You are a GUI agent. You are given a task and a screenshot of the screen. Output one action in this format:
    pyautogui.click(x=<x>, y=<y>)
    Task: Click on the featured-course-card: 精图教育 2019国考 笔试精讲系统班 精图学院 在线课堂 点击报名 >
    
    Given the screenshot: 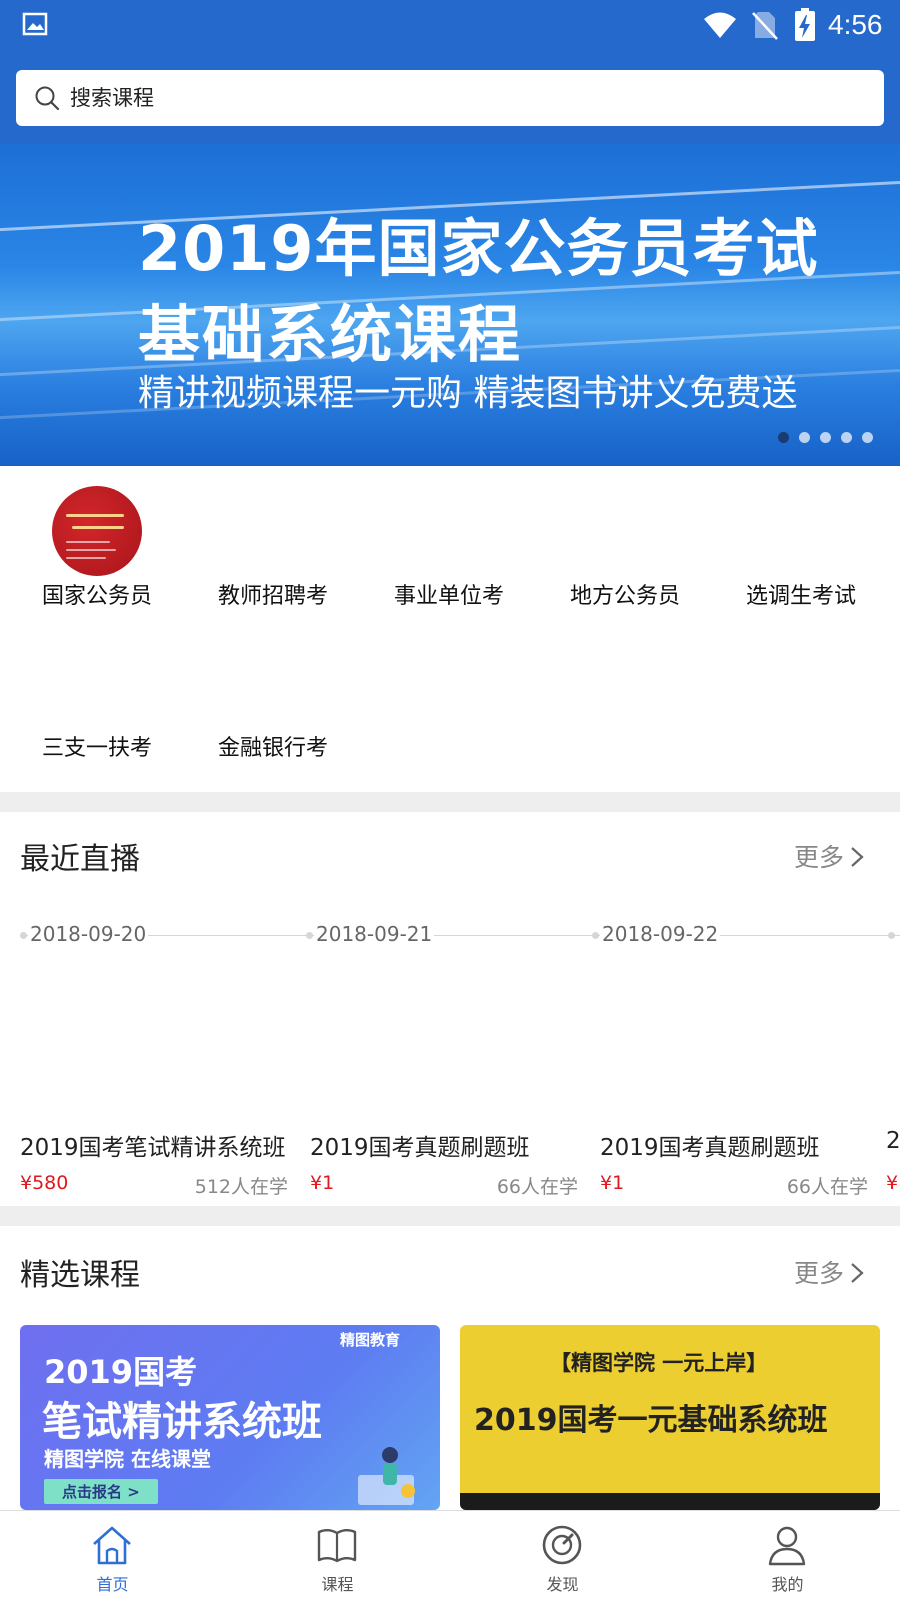 What is the action you would take?
    pyautogui.click(x=230, y=1417)
    